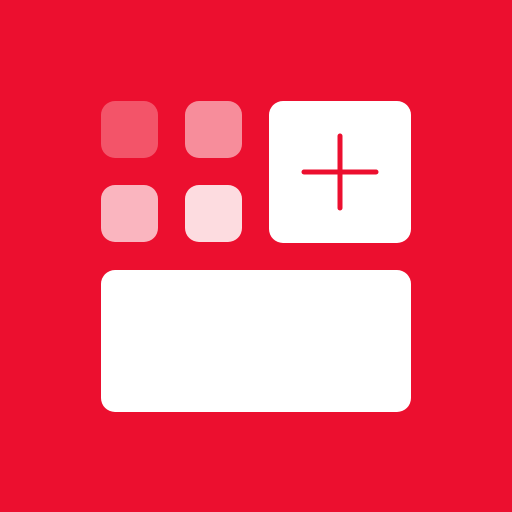 The image size is (512, 512). I want to click on add-widget-tile, so click(340, 172).